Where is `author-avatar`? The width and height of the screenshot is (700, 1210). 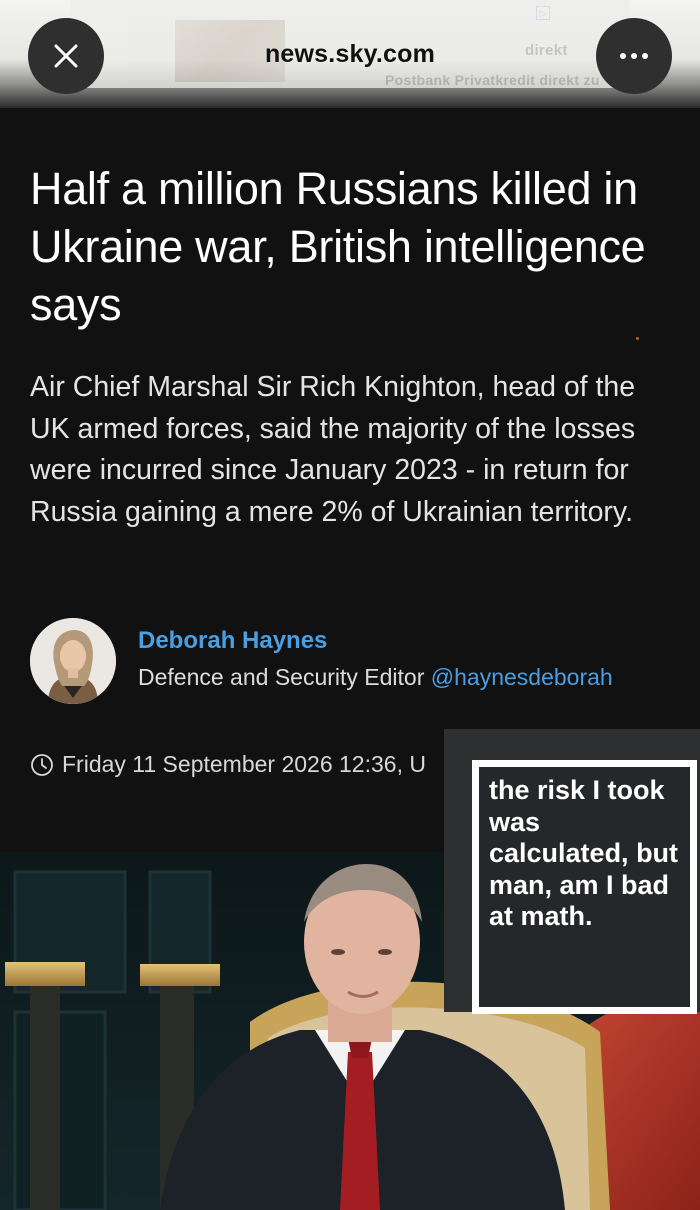
author-avatar is located at coordinates (73, 661).